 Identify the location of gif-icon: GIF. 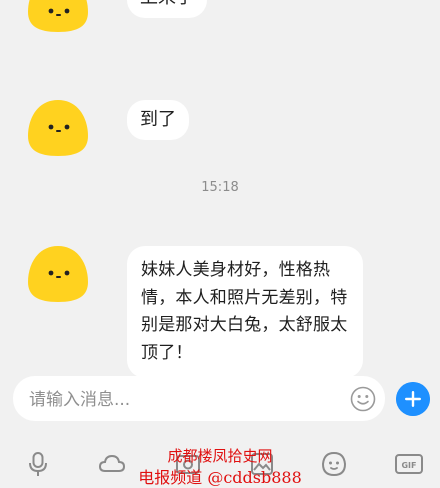
(409, 464).